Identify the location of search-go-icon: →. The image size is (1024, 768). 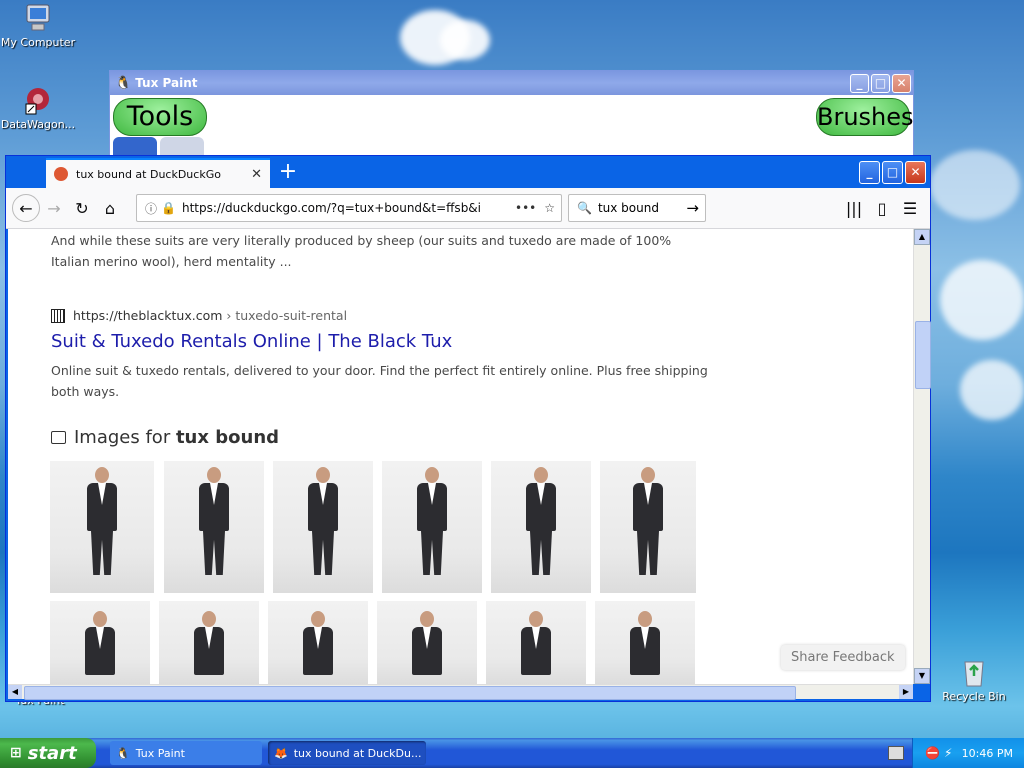
(692, 208).